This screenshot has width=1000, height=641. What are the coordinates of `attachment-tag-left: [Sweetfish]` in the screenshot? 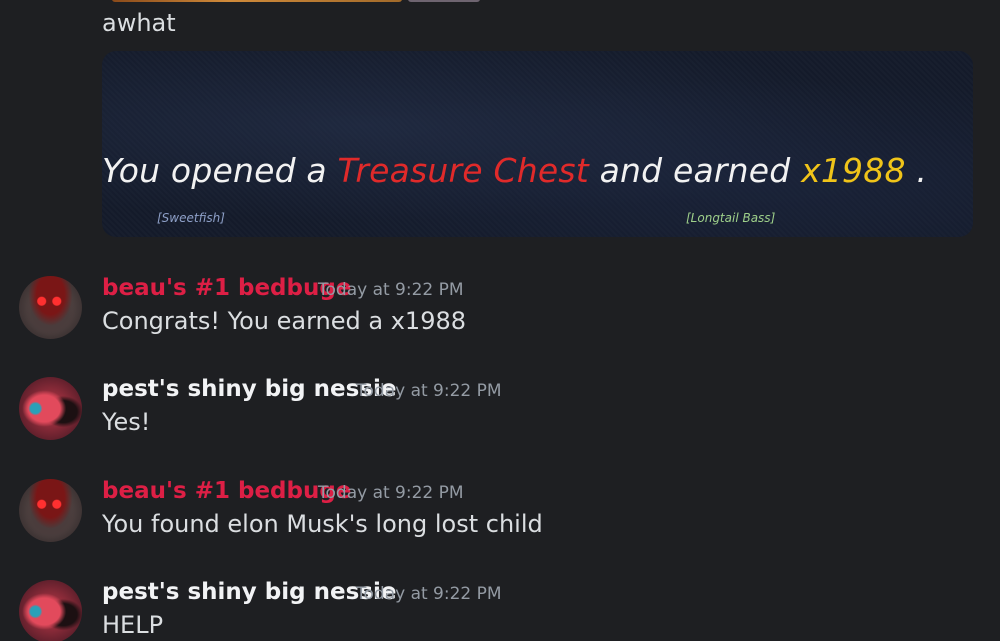 It's located at (191, 218).